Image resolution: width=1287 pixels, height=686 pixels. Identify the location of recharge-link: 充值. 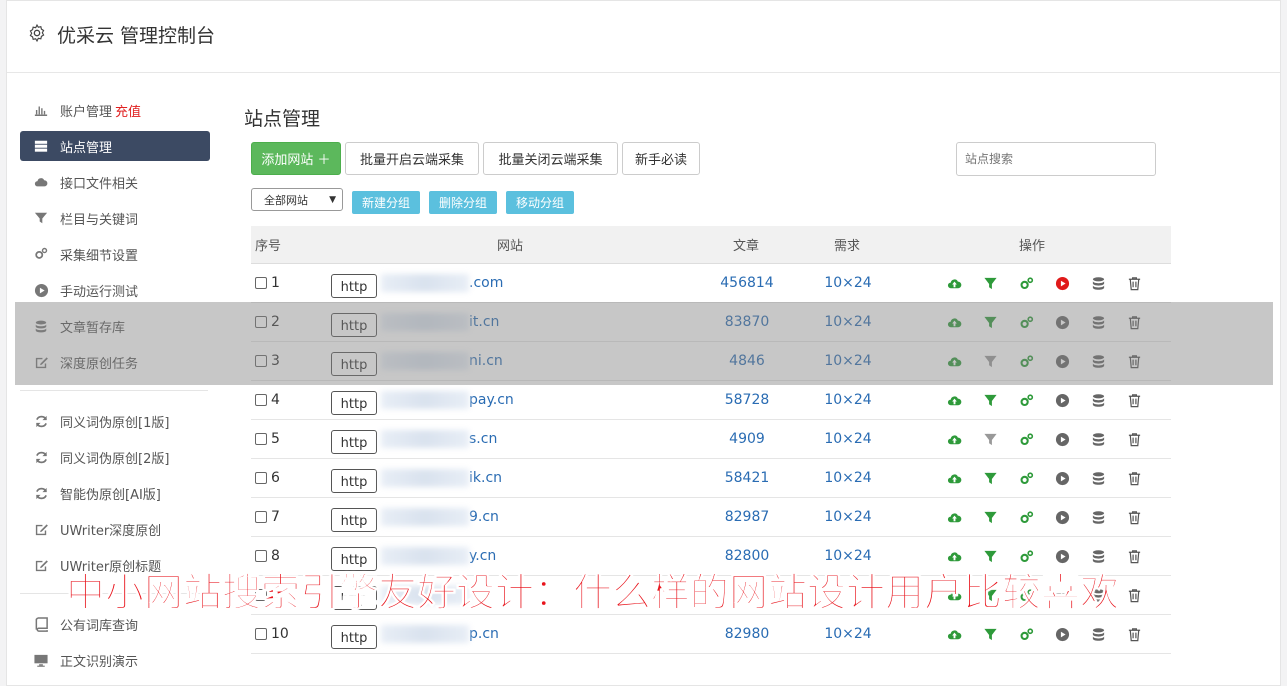
(128, 110).